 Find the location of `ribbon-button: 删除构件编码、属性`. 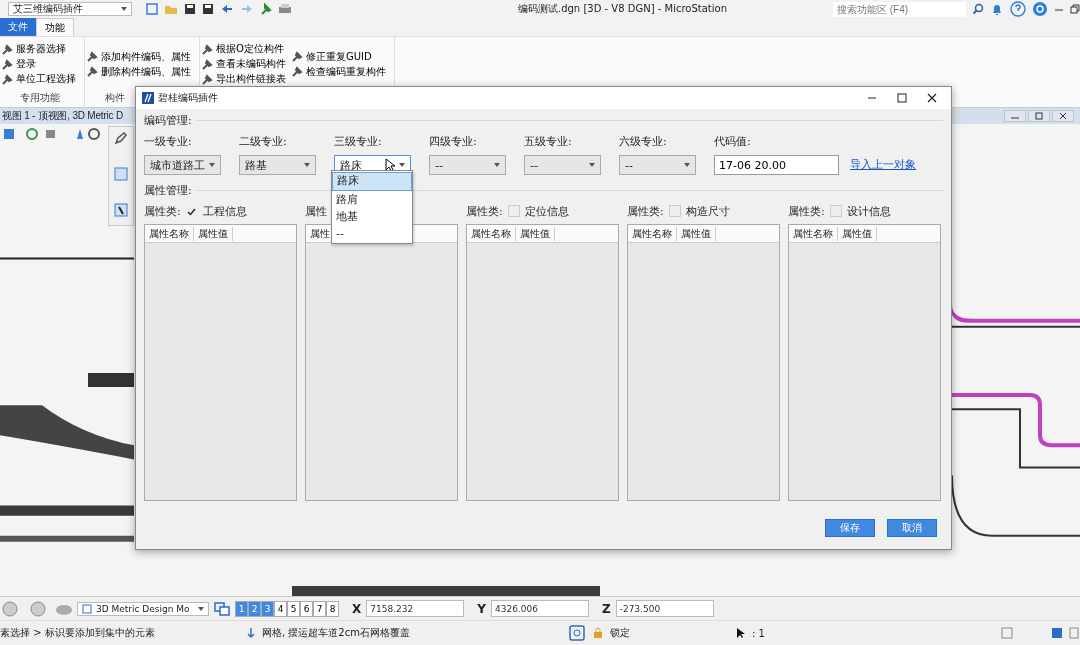

ribbon-button: 删除构件编码、属性 is located at coordinates (139, 71).